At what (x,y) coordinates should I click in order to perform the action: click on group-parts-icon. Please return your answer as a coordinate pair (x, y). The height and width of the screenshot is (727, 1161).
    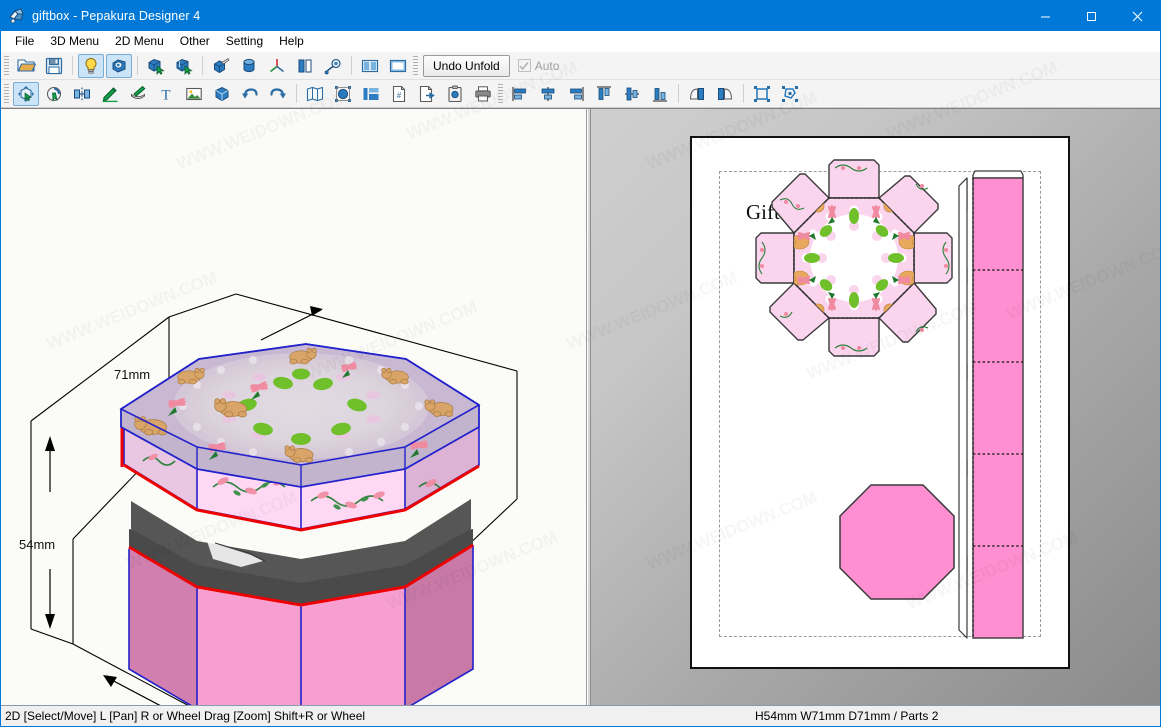
    Looking at the image, I should click on (762, 94).